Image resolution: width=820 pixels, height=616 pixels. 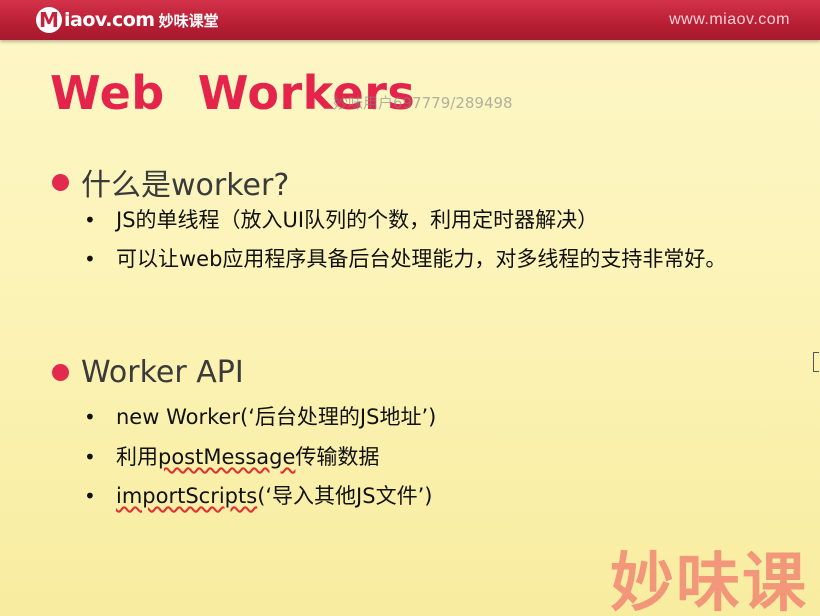 I want to click on logo-chinese-name: 妙味课堂, so click(x=188, y=20).